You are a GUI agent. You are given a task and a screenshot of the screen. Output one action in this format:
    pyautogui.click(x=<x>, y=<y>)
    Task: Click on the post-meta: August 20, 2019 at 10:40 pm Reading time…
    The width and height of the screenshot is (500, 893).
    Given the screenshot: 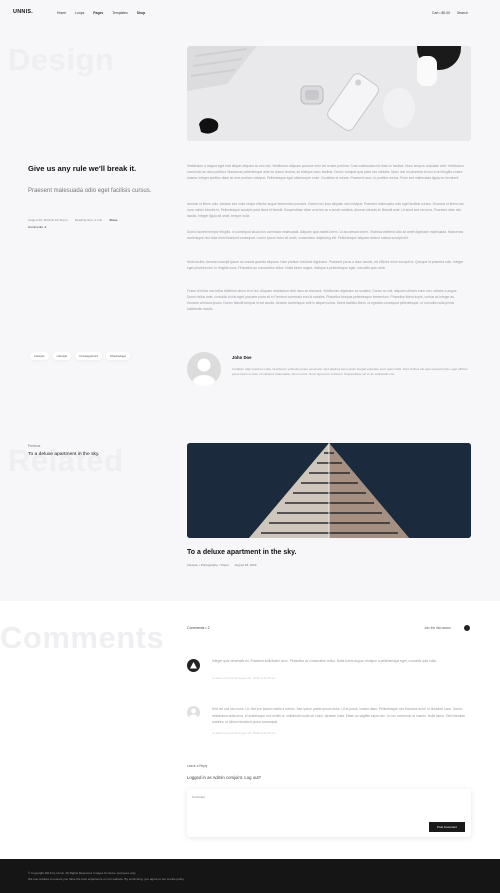 What is the action you would take?
    pyautogui.click(x=73, y=220)
    